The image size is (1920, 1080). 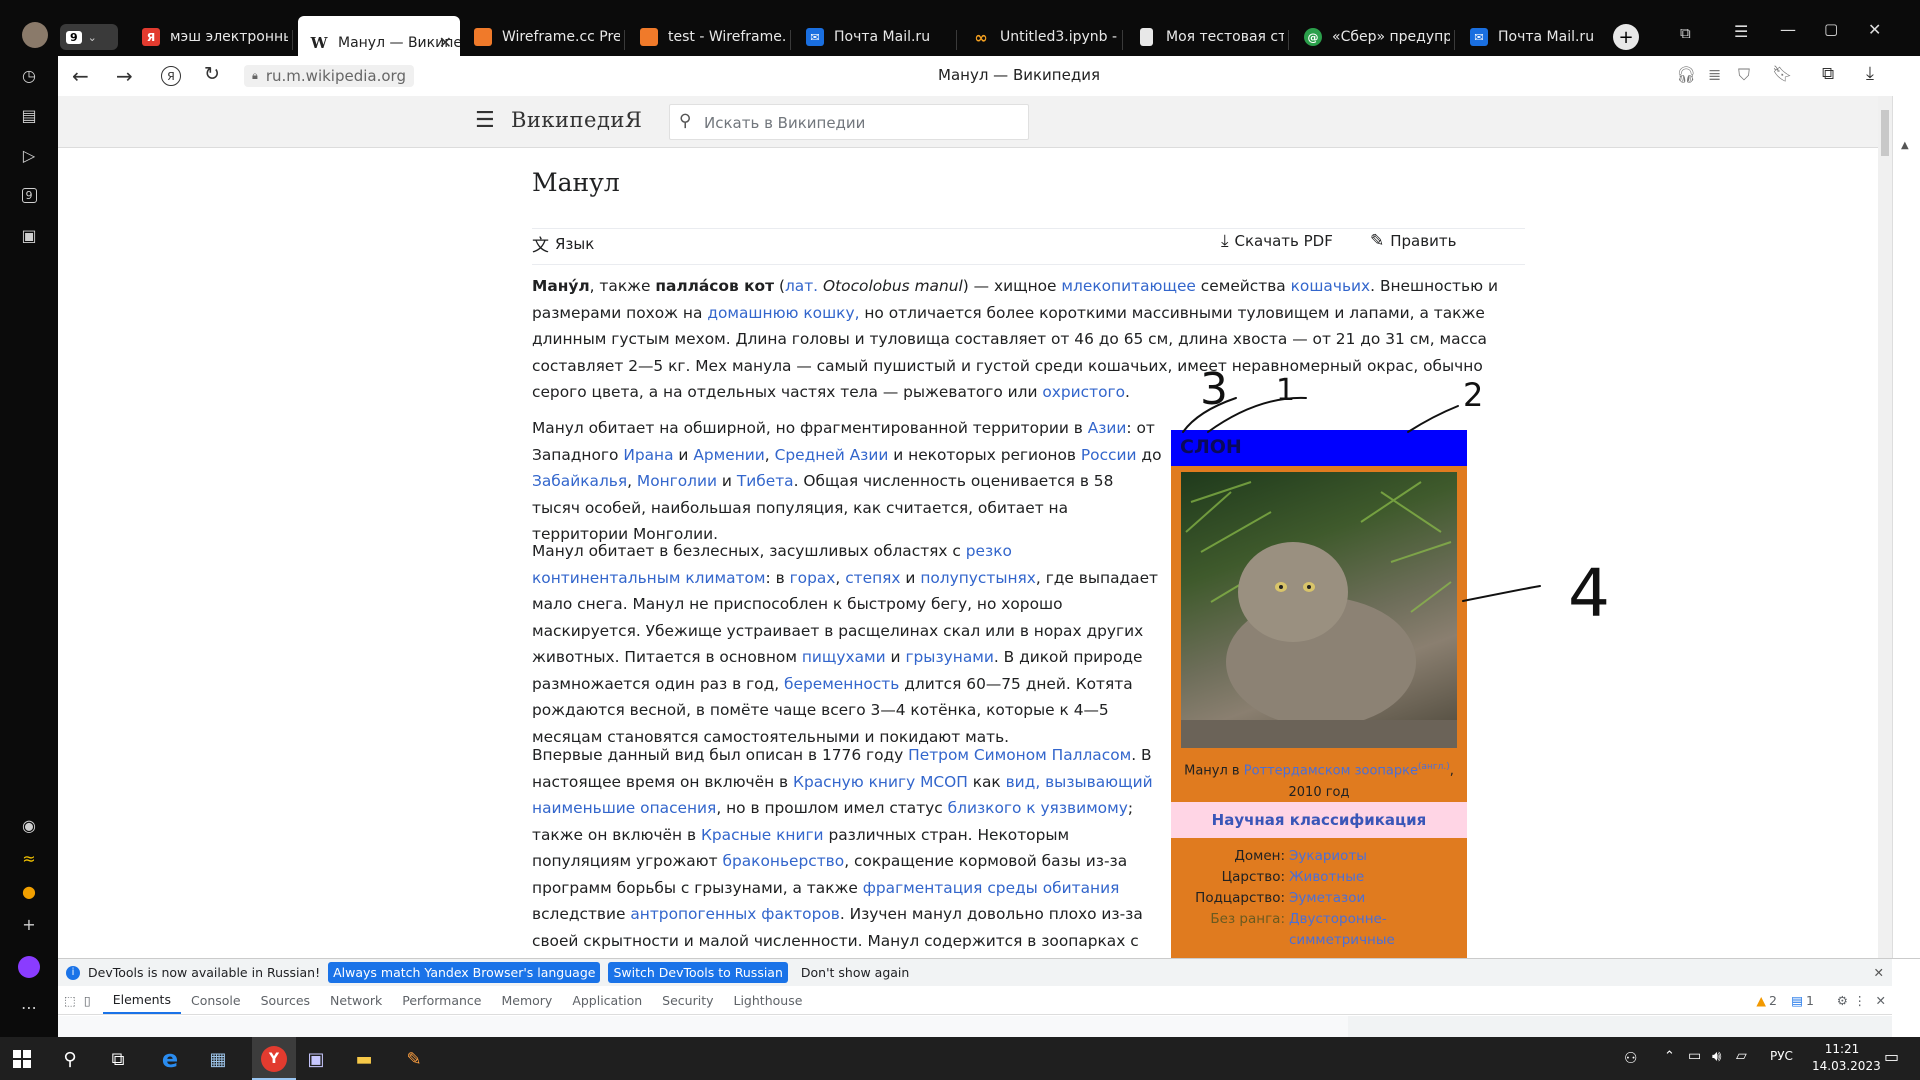 What do you see at coordinates (80, 76) in the screenshot?
I see `back-icon: ←` at bounding box center [80, 76].